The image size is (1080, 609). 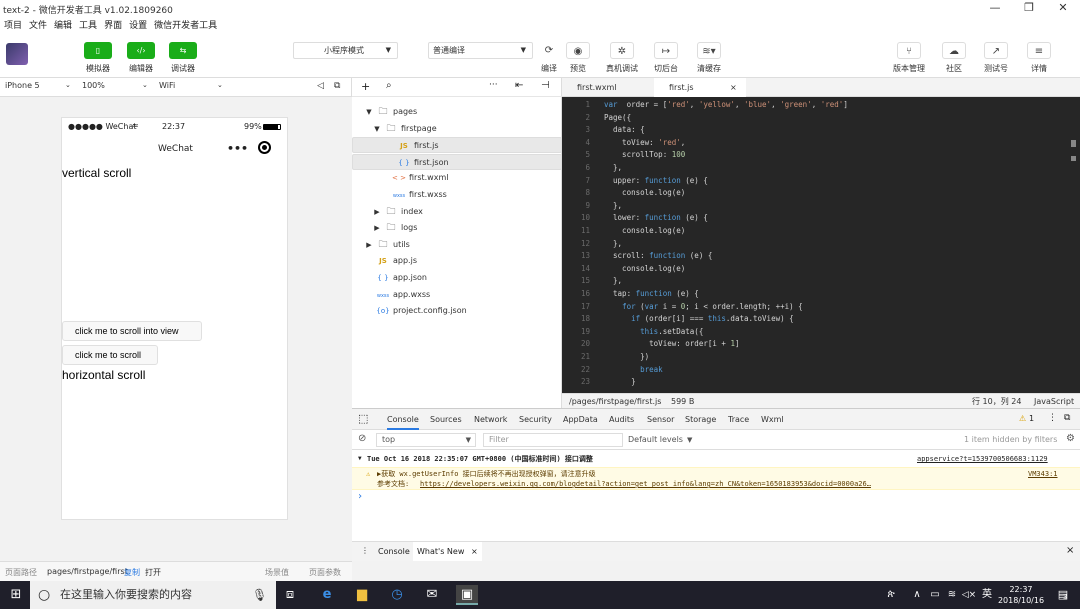 What do you see at coordinates (345, 50) in the screenshot?
I see `mode-select: 小程序模式 ▼` at bounding box center [345, 50].